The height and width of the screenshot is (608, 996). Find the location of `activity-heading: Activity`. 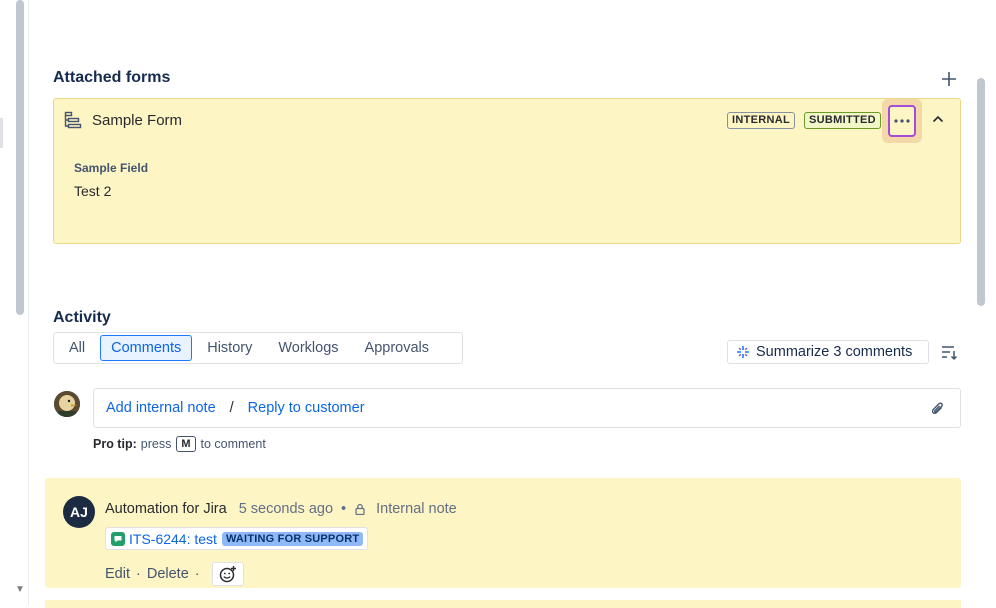

activity-heading: Activity is located at coordinates (82, 317).